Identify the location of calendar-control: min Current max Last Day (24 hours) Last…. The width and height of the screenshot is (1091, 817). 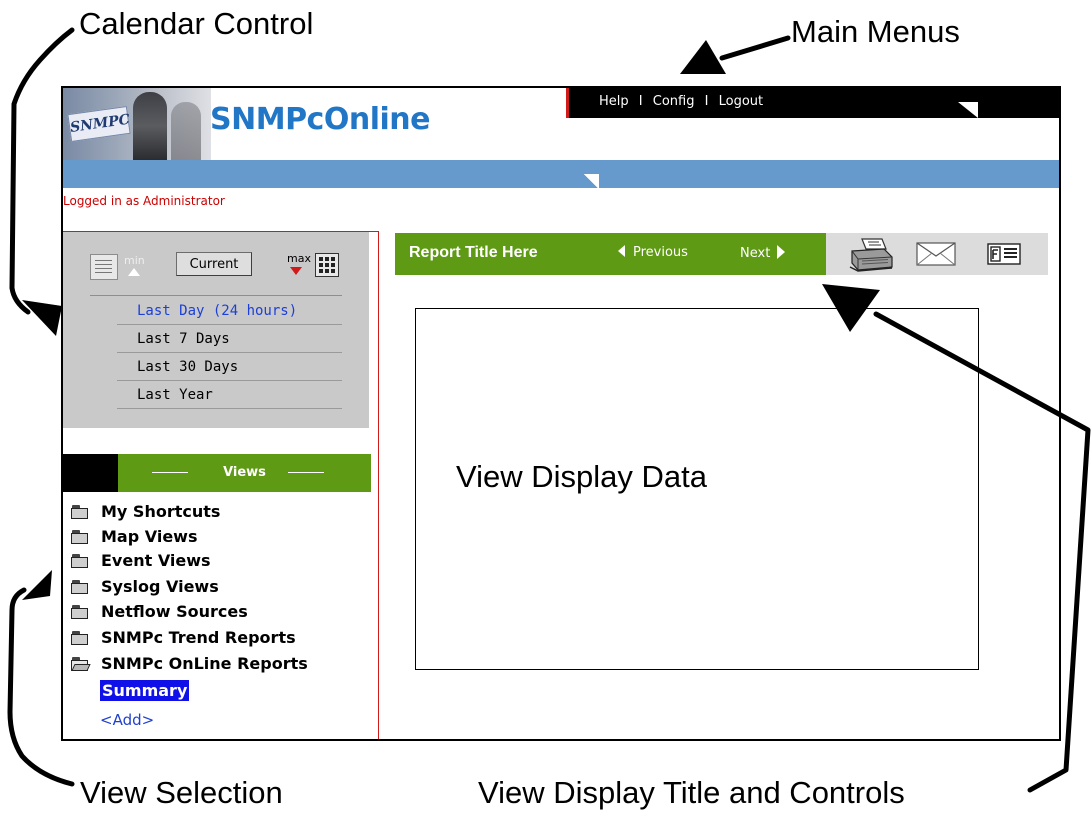
(216, 330).